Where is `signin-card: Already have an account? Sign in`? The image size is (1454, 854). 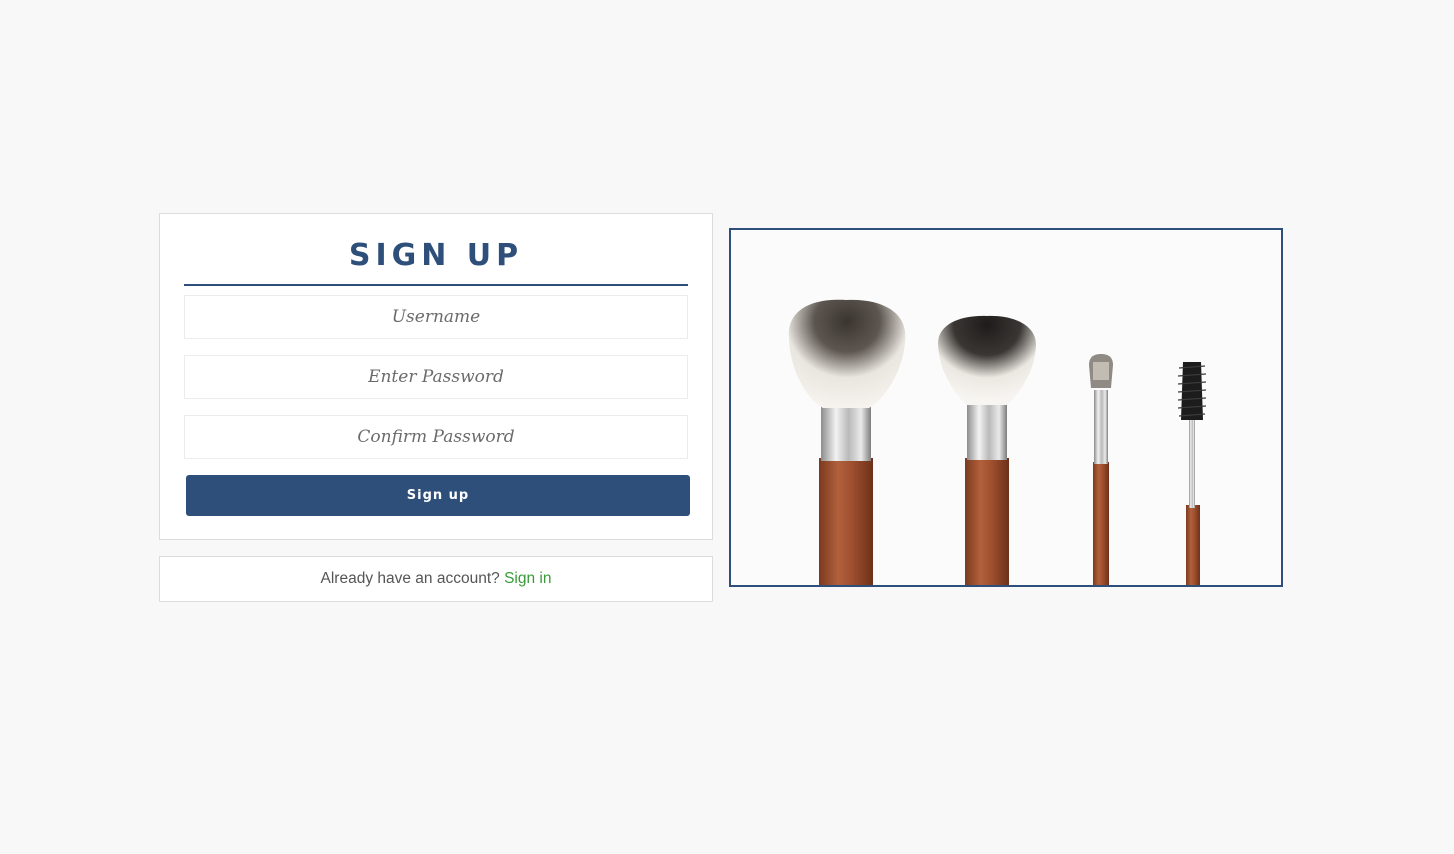
signin-card: Already have an account? Sign in is located at coordinates (436, 579).